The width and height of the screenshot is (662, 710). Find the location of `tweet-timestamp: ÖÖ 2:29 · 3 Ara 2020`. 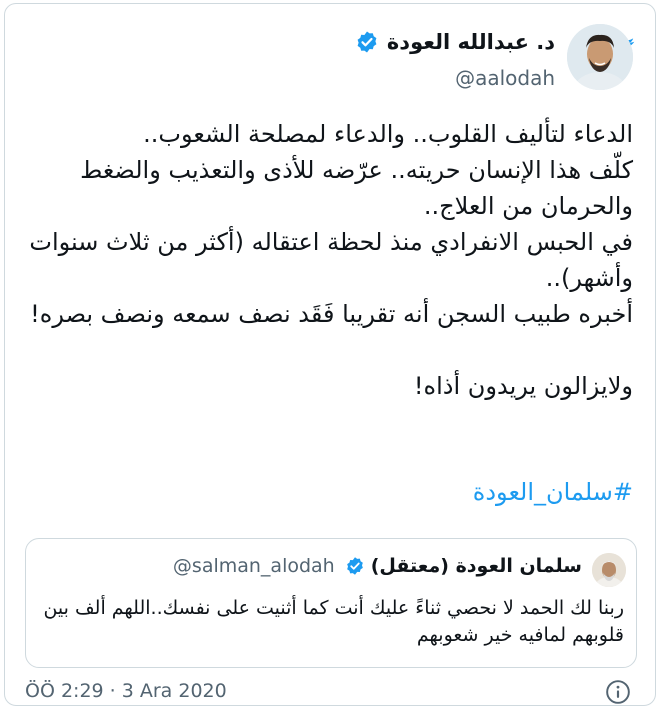

tweet-timestamp: ÖÖ 2:29 · 3 Ara 2020 is located at coordinates (126, 691).